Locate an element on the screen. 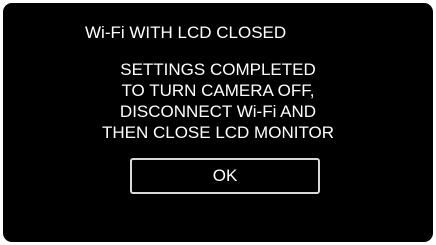 The height and width of the screenshot is (245, 436). dialog-title: Wi-Fi WITH LCD CLOSED is located at coordinates (186, 32).